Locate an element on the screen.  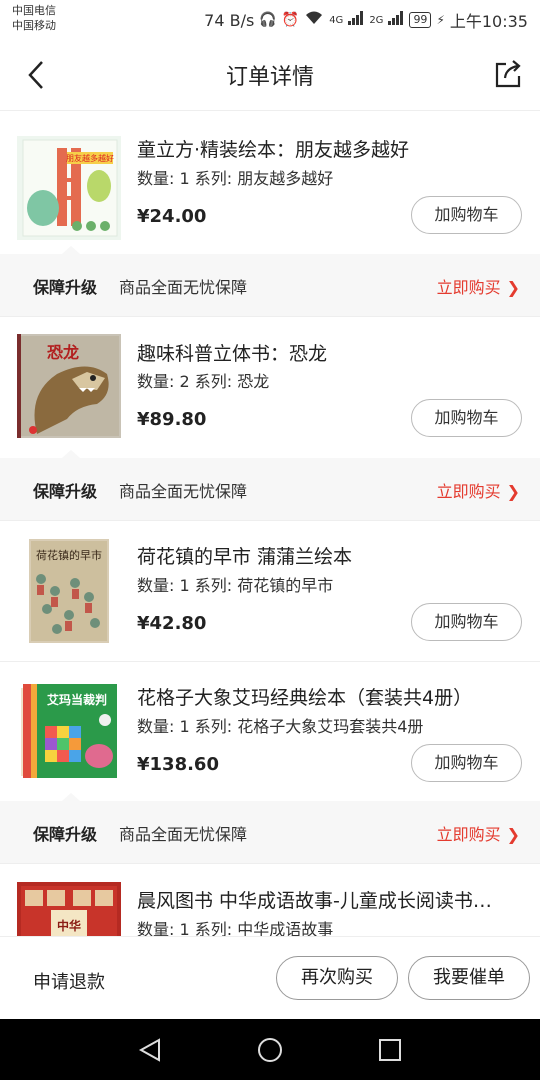
home-nav-icon is located at coordinates (270, 1050).